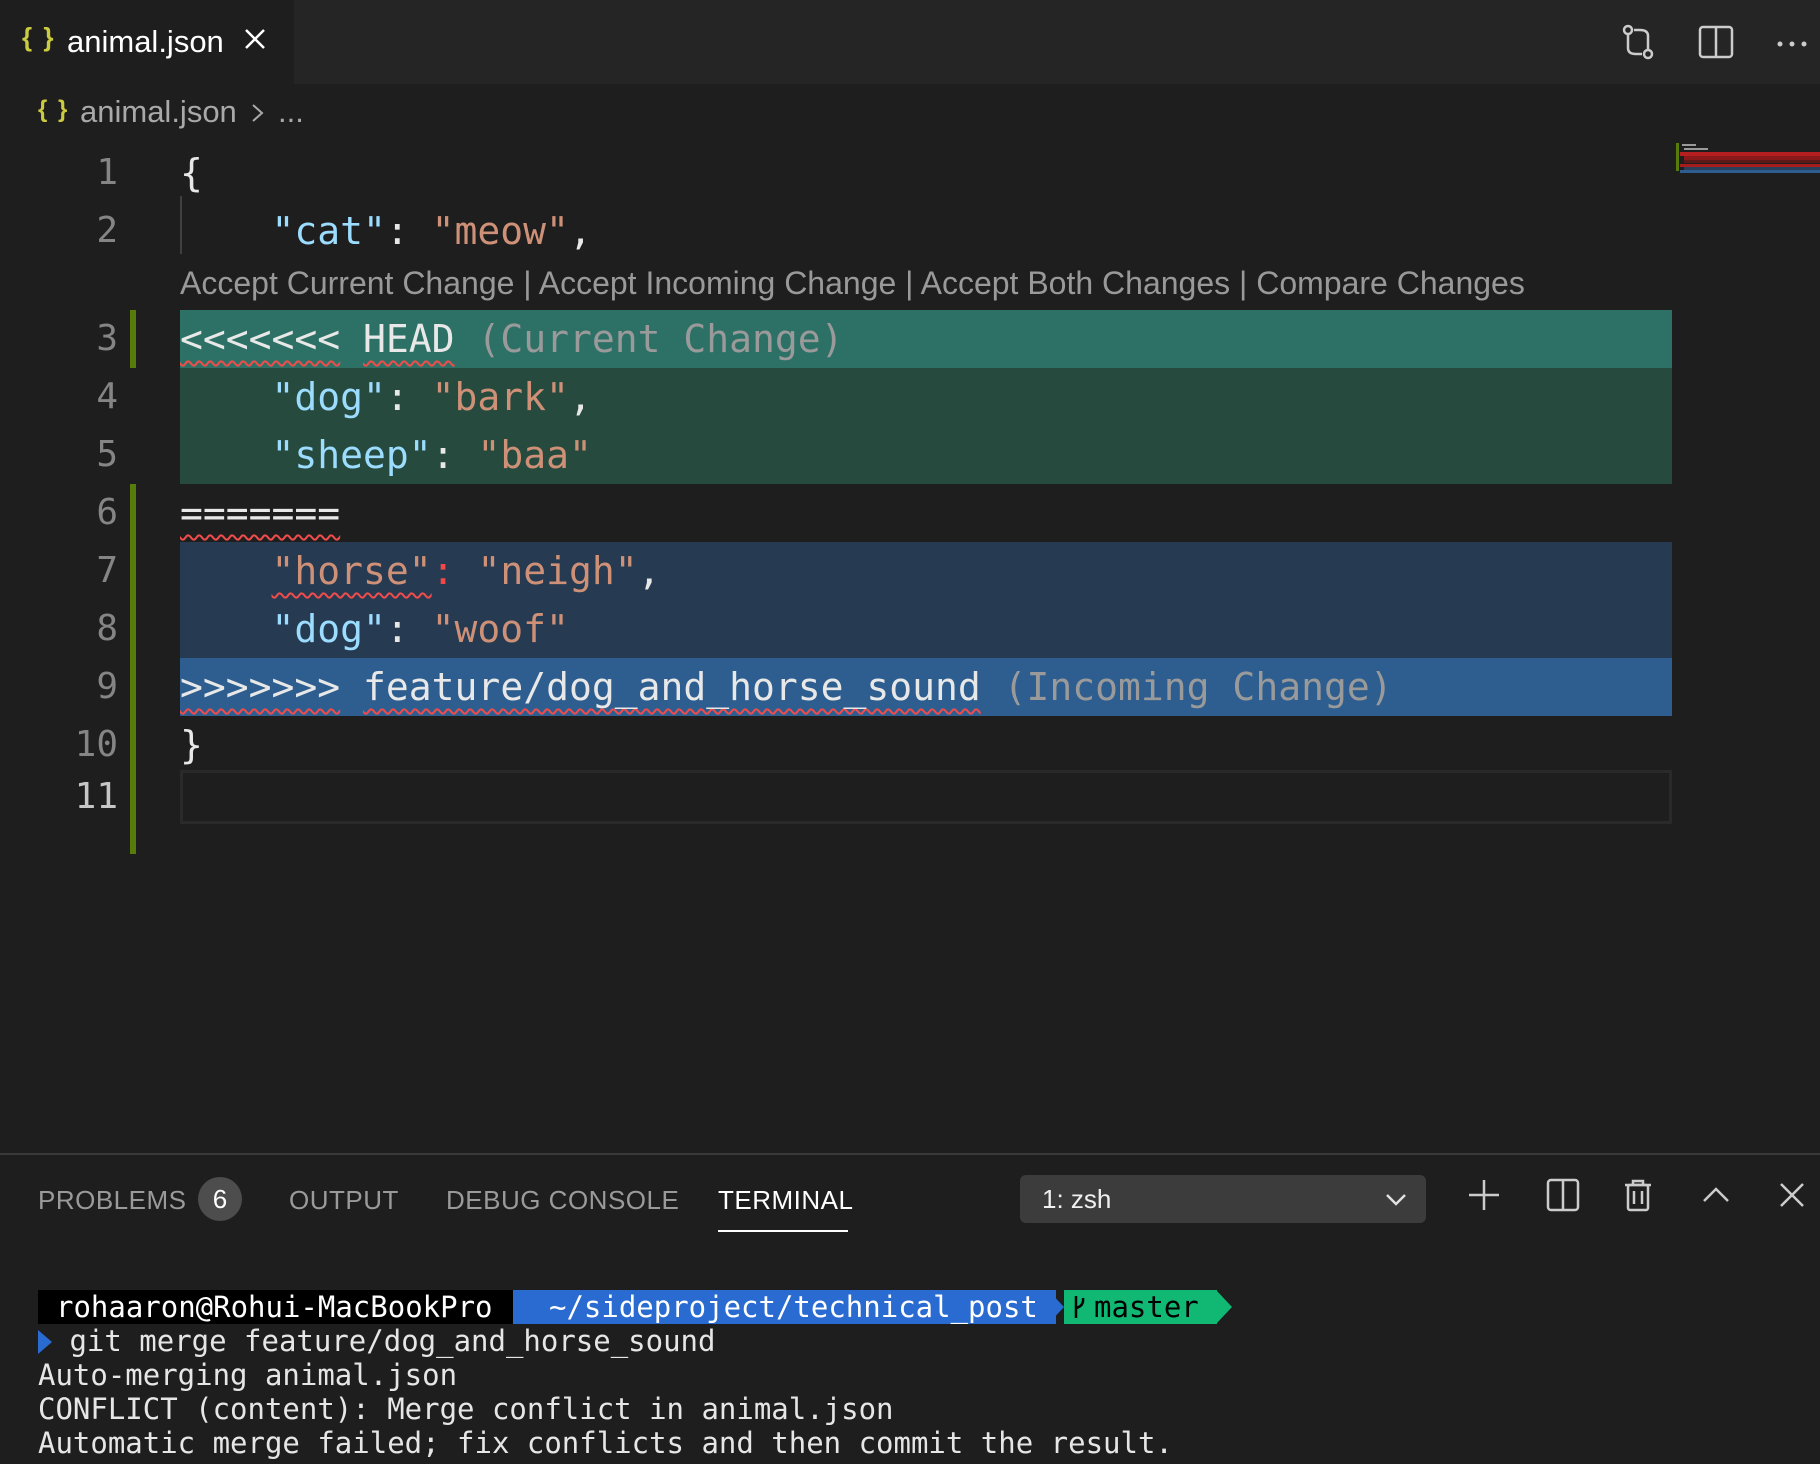  What do you see at coordinates (918, 1341) in the screenshot?
I see `terminal-command-line: git merge feature/dog_and_horse_sound` at bounding box center [918, 1341].